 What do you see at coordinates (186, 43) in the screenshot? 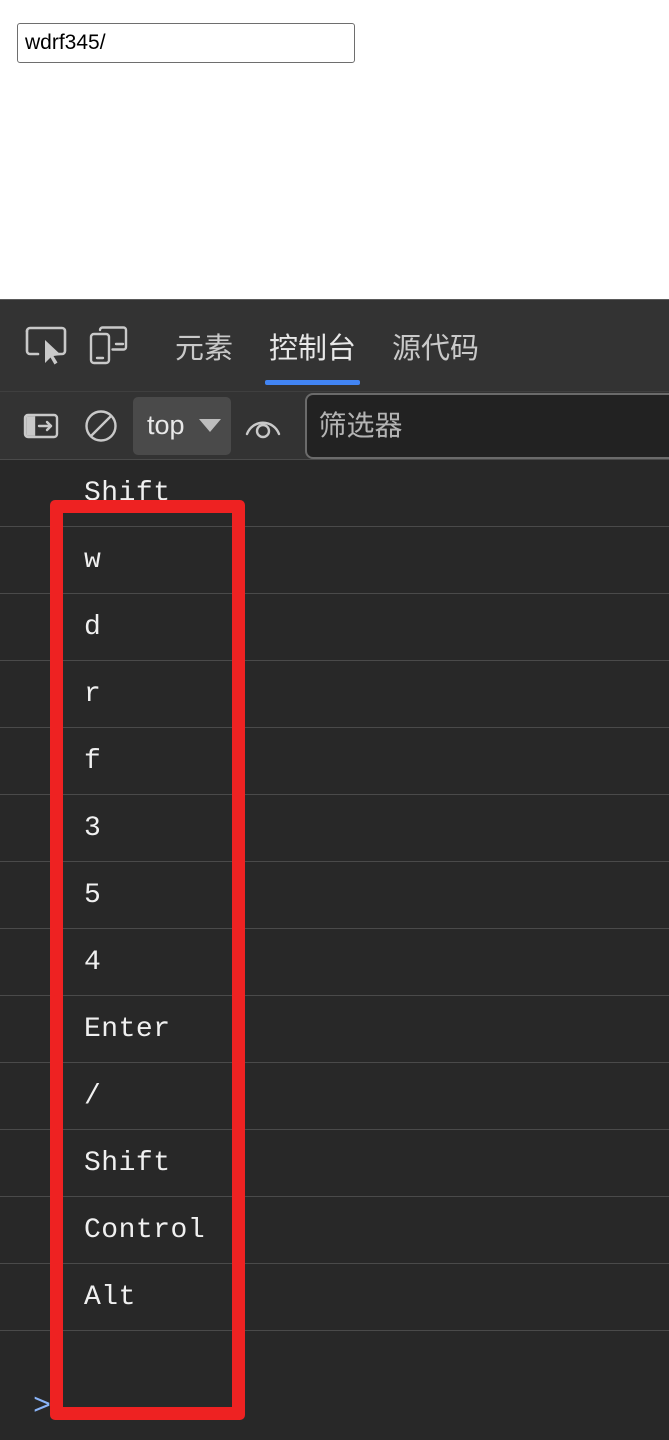
I see `text-input` at bounding box center [186, 43].